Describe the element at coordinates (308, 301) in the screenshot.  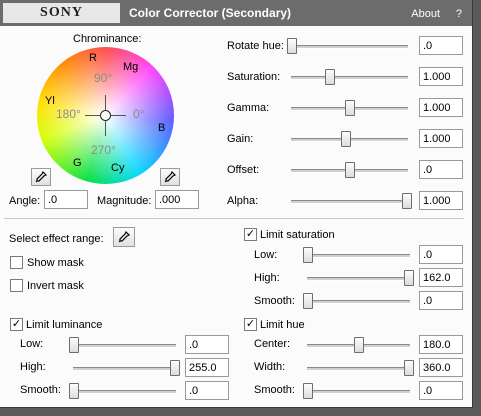
I see `sat-smooth-slider-thumb` at that location.